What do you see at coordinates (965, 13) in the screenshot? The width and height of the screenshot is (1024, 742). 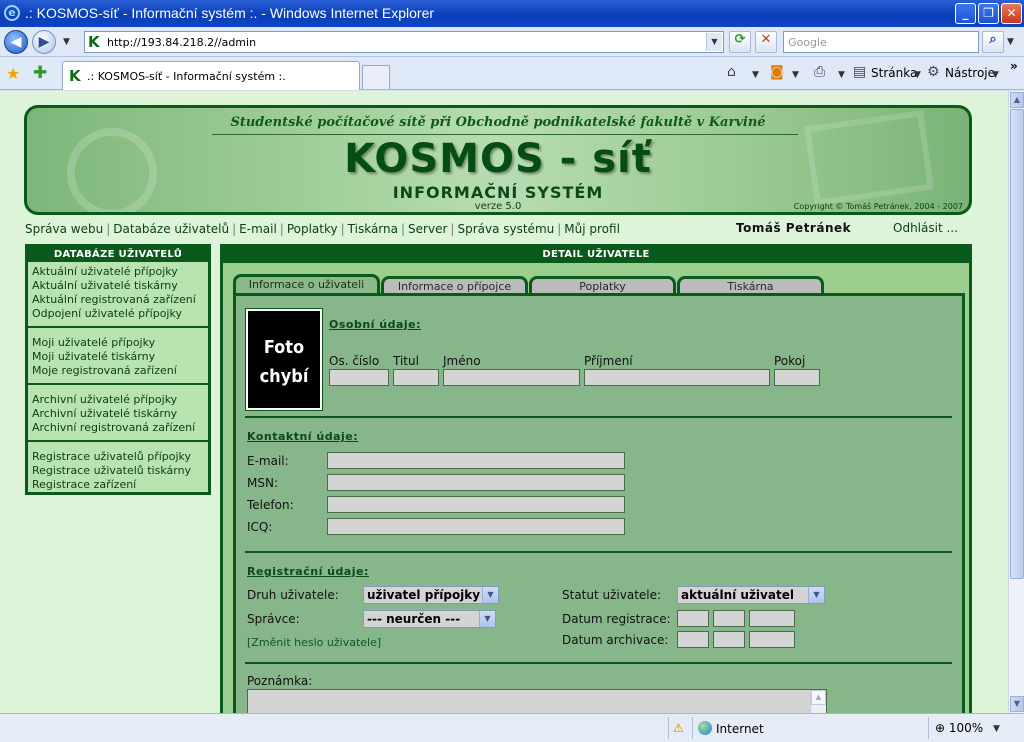 I see `minimize-button: _` at bounding box center [965, 13].